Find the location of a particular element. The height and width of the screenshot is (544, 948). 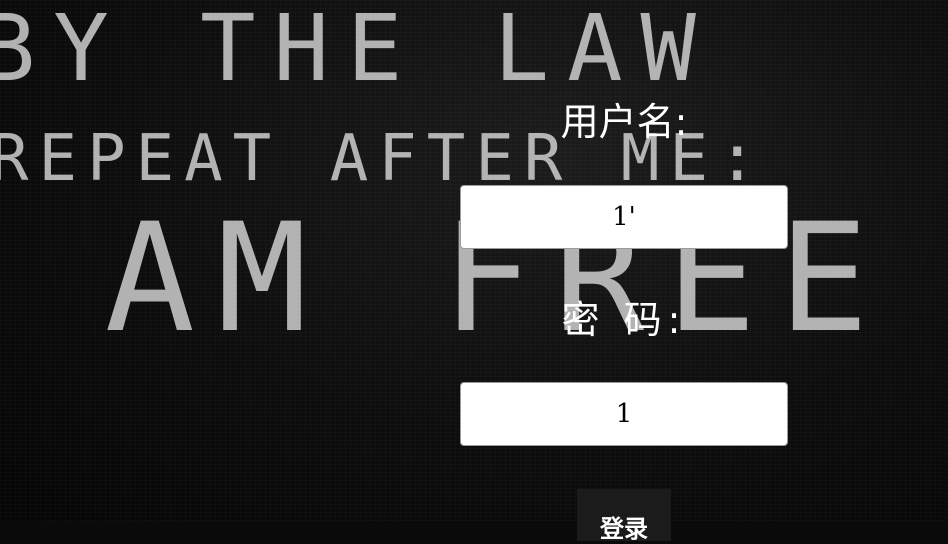

password-input is located at coordinates (624, 414).